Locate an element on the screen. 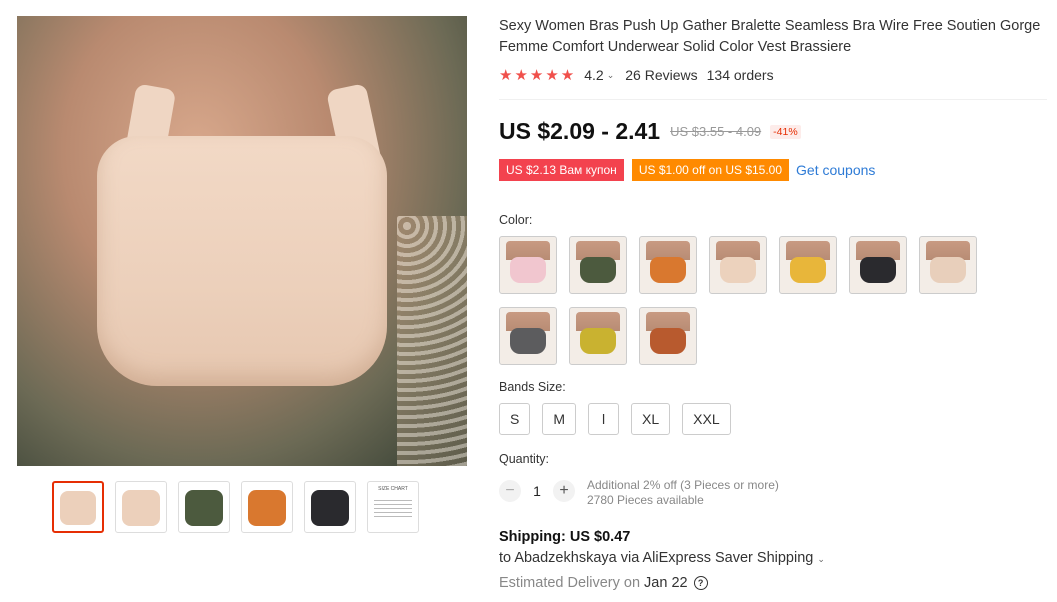 The width and height of the screenshot is (1057, 602). estimated-delivery: Estimated Delivery on Jan 22 ? is located at coordinates (603, 583).